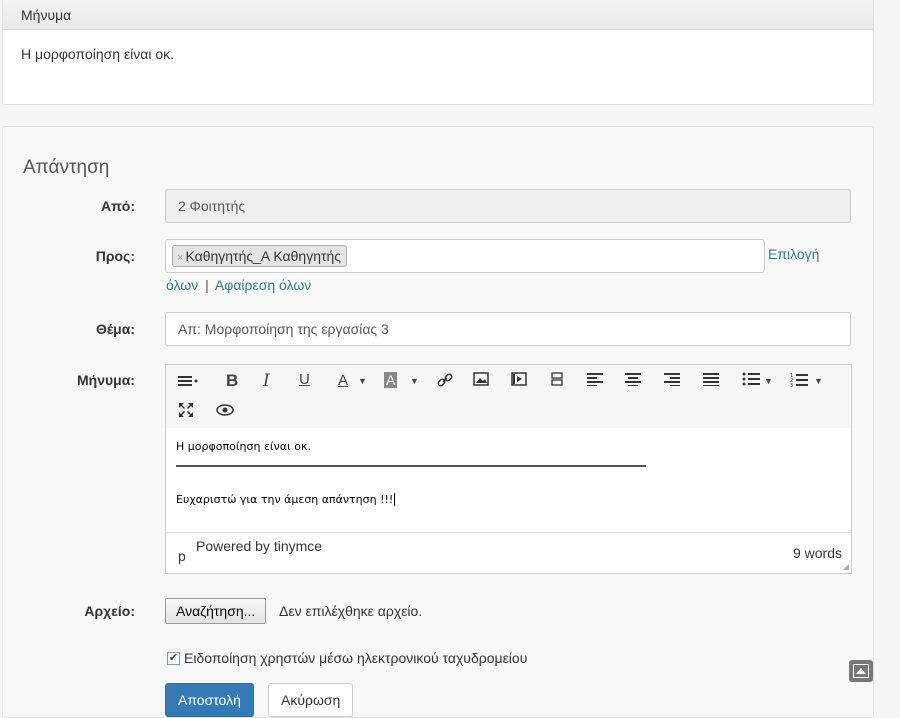  I want to click on cancel-button: Ακύρωση, so click(311, 700).